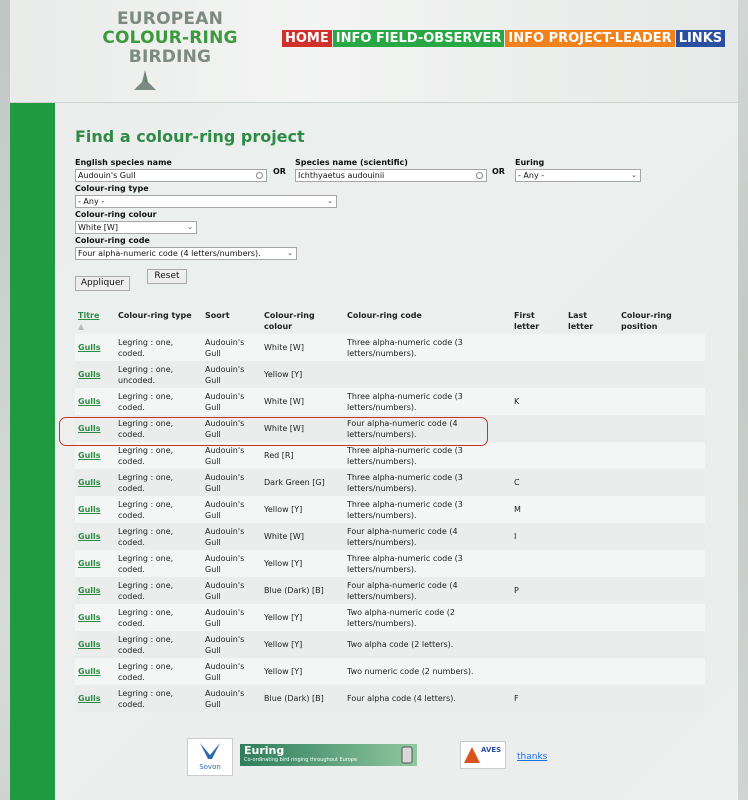  I want to click on site-logo: EUROPEAN COLOUR-RING BIRDING, so click(170, 52).